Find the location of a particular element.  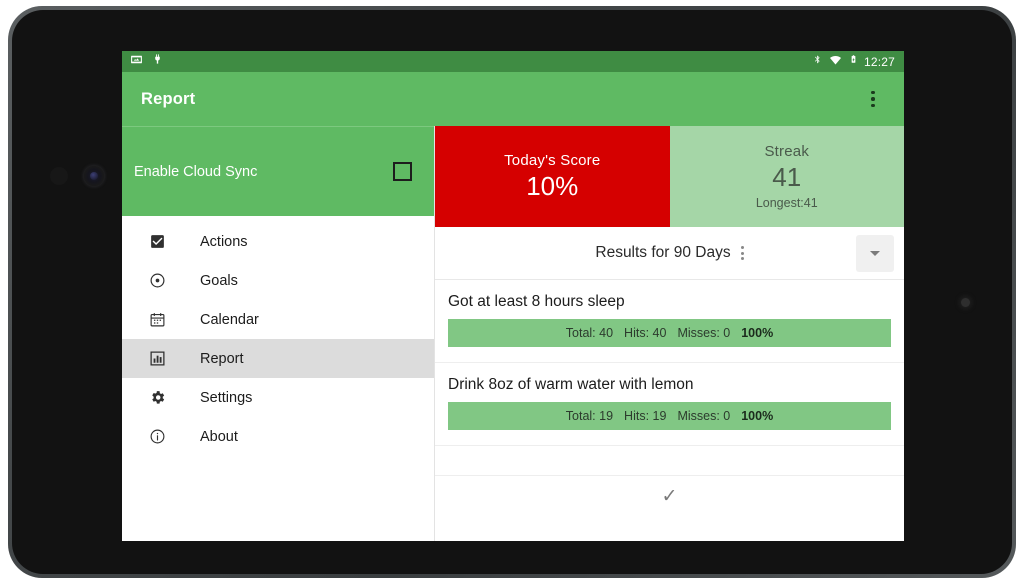

gear-icon is located at coordinates (157, 398).